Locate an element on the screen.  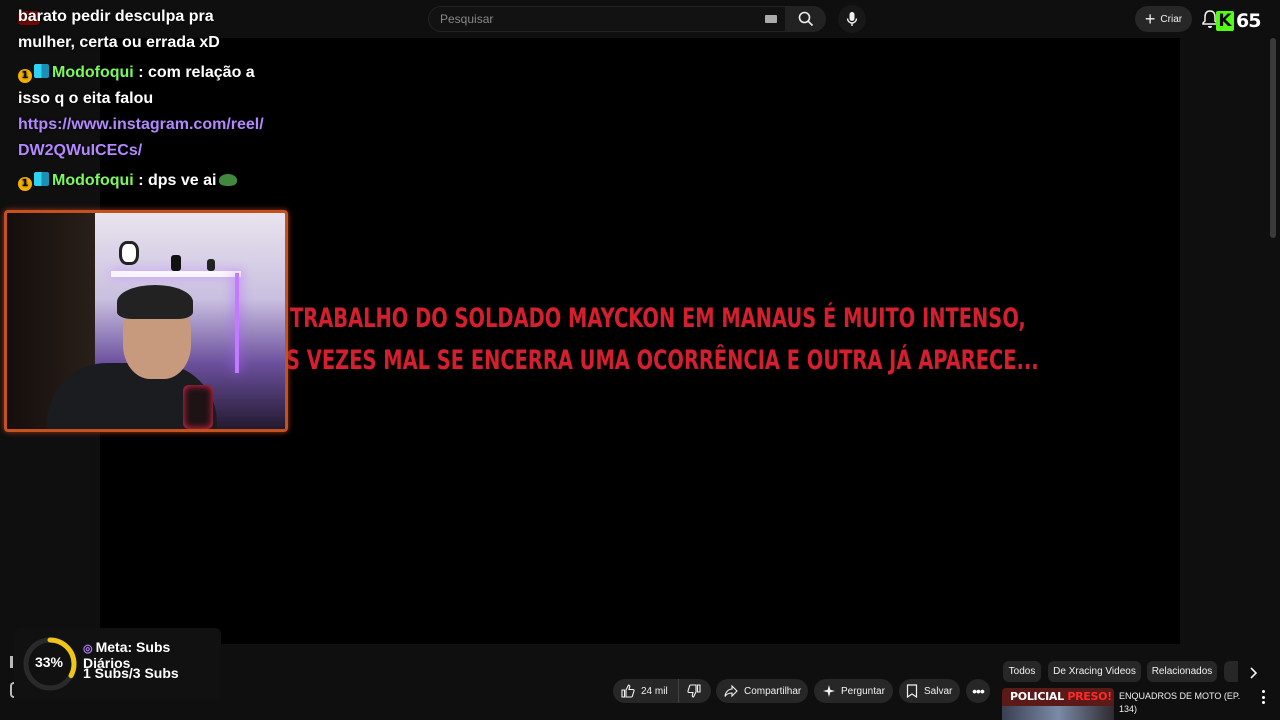
more-actions-button: ••• is located at coordinates (978, 691).